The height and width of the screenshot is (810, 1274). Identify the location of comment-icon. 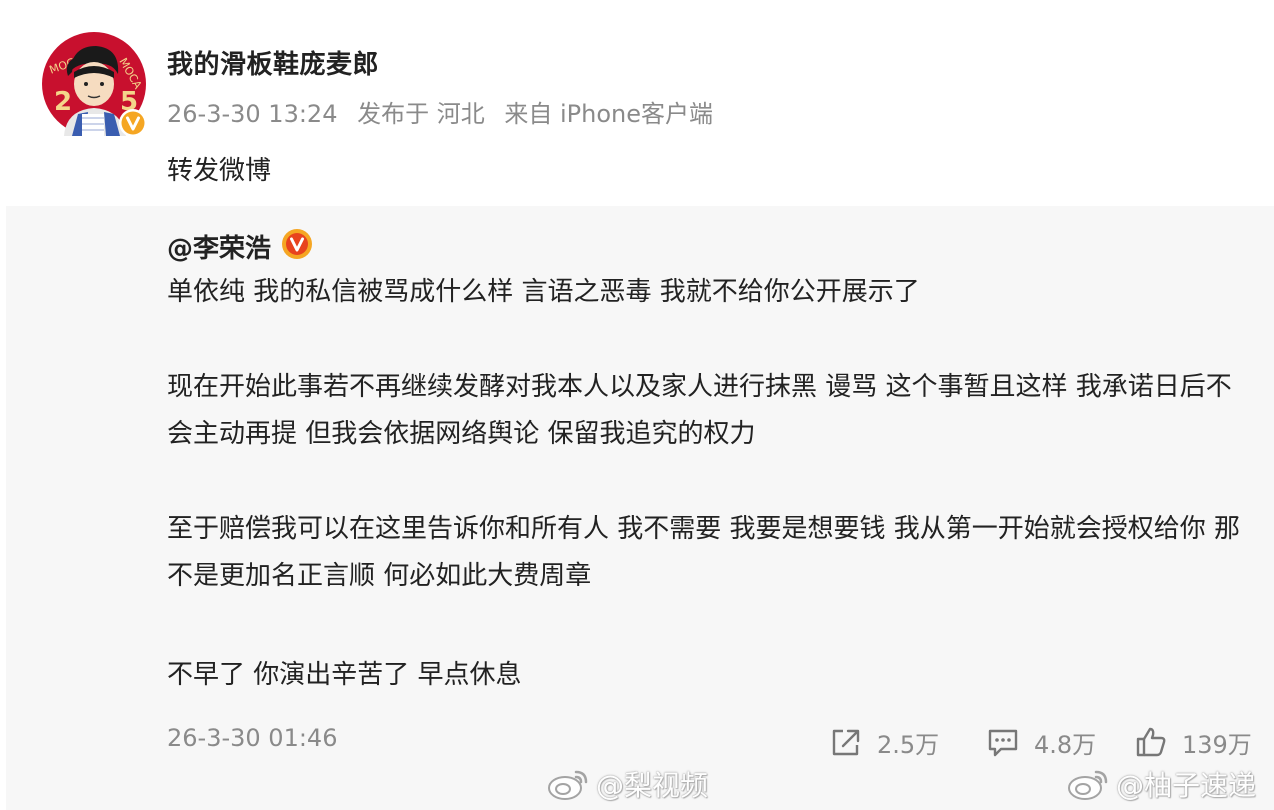
(1003, 743).